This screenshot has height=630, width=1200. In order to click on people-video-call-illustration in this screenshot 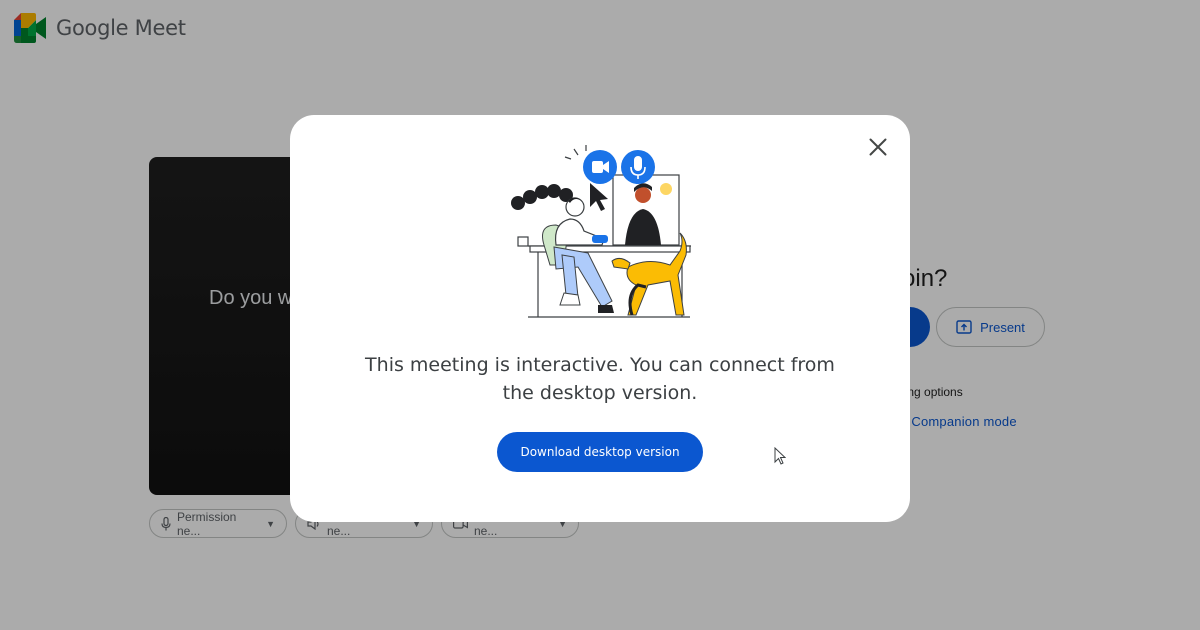, I will do `click(601, 231)`.